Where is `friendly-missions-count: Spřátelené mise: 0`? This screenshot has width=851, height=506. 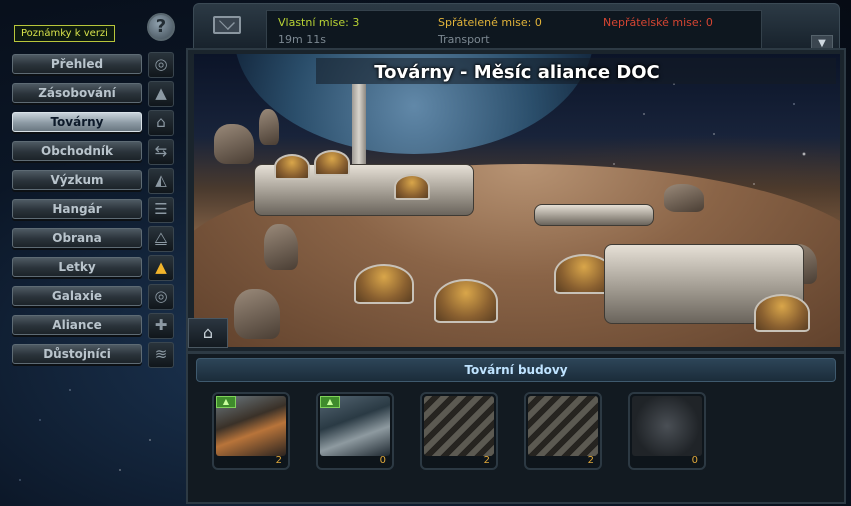 friendly-missions-count: Spřátelené mise: 0 is located at coordinates (490, 22).